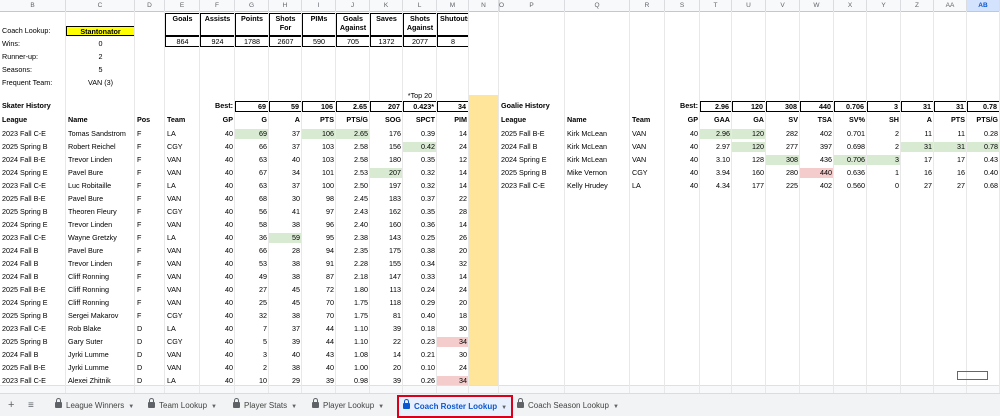 The image size is (1000, 418). I want to click on skater-history-title: Skater History, so click(33, 106).